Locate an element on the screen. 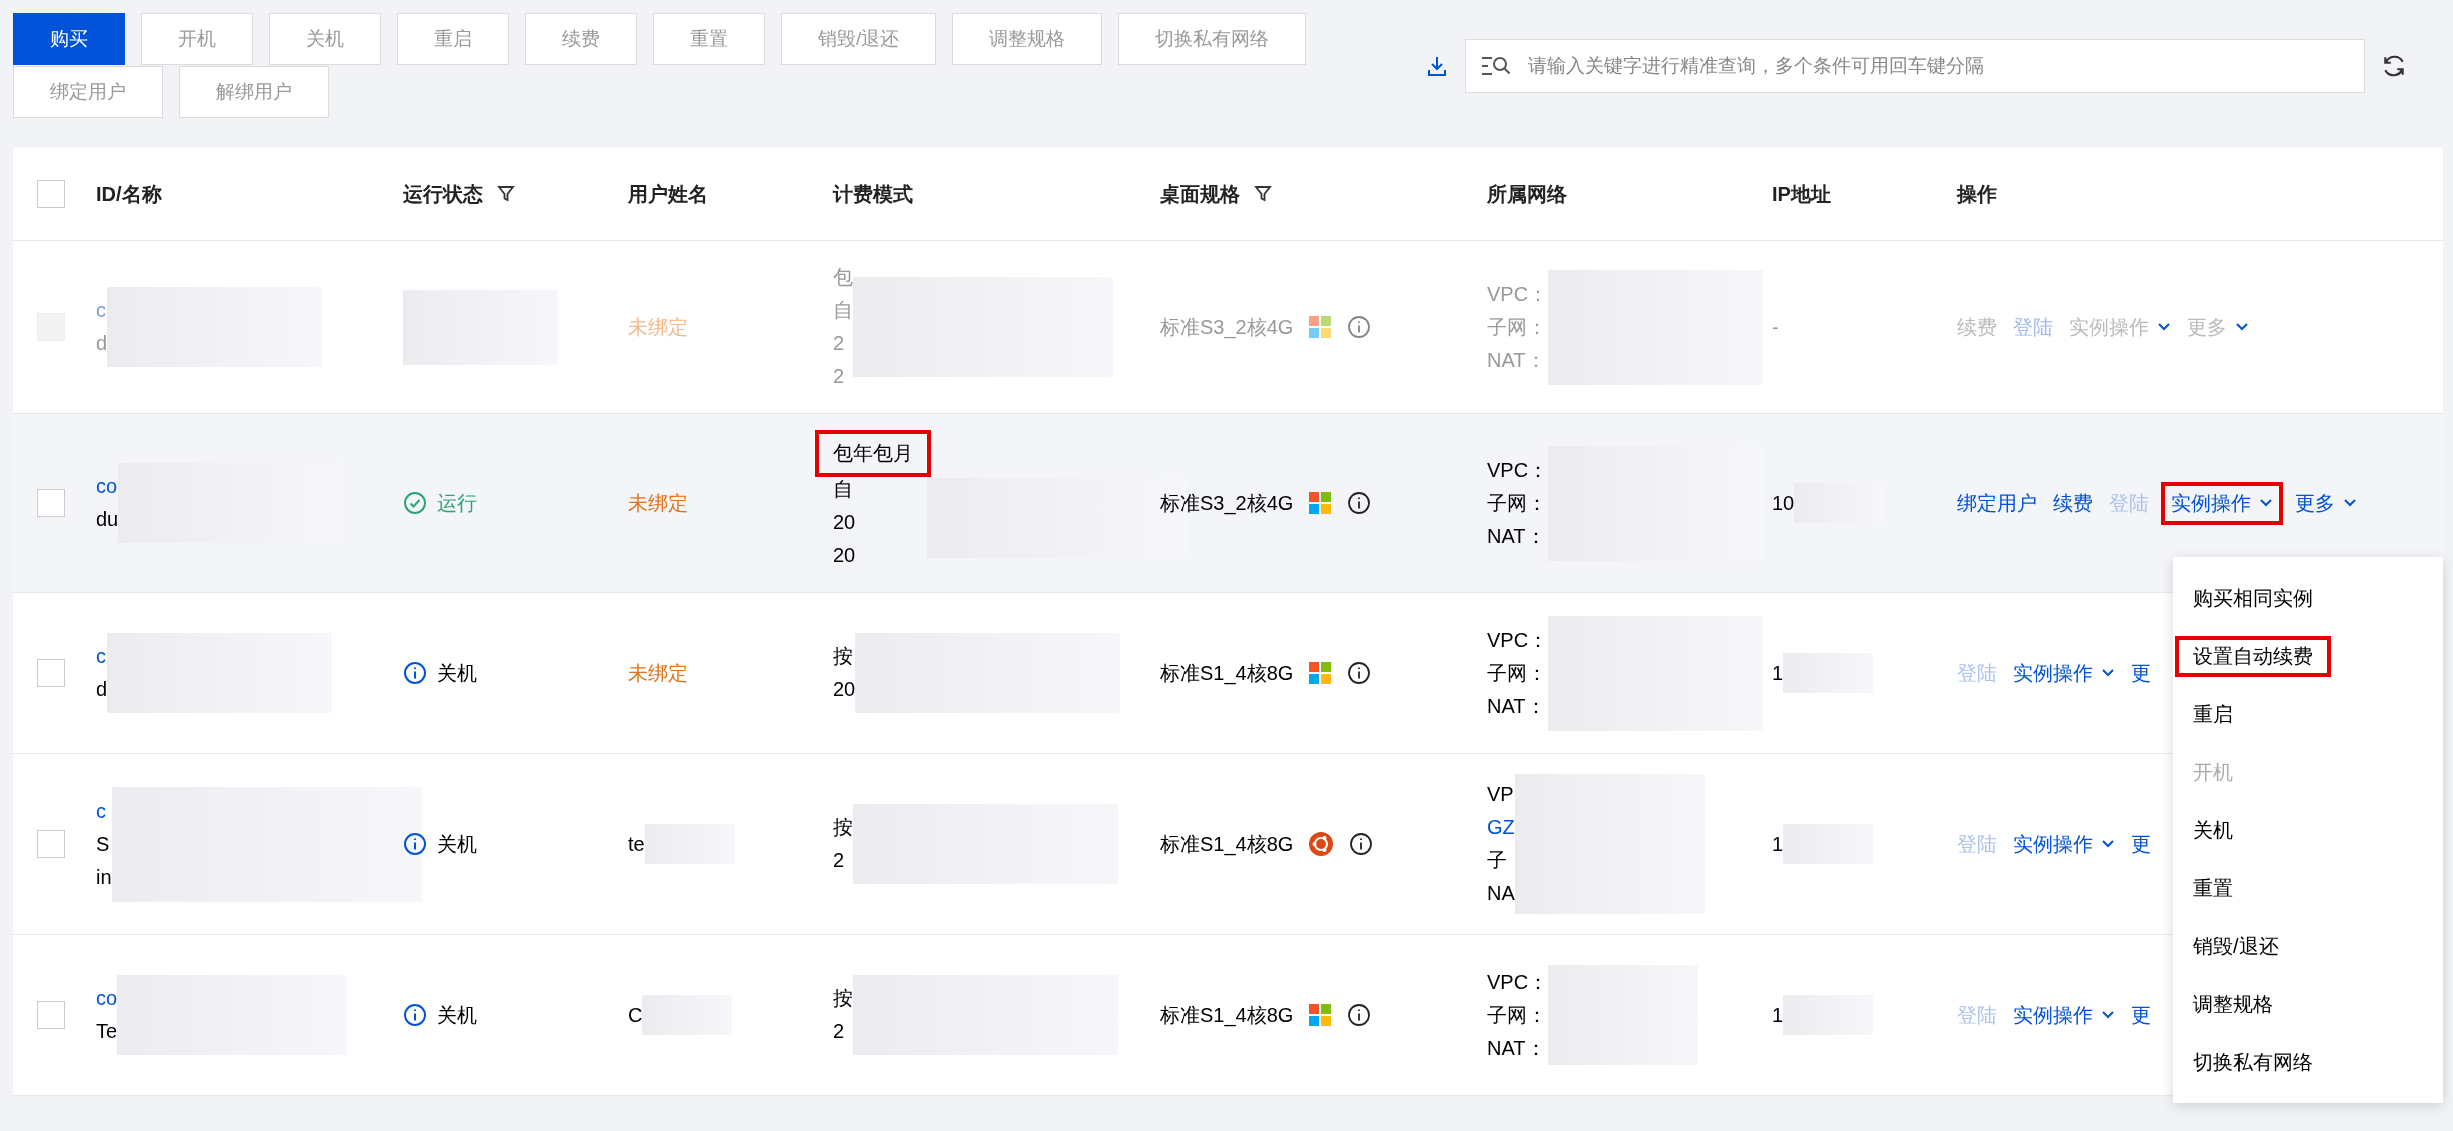 The height and width of the screenshot is (1131, 2453). menu-item: 关机 is located at coordinates (2308, 830).